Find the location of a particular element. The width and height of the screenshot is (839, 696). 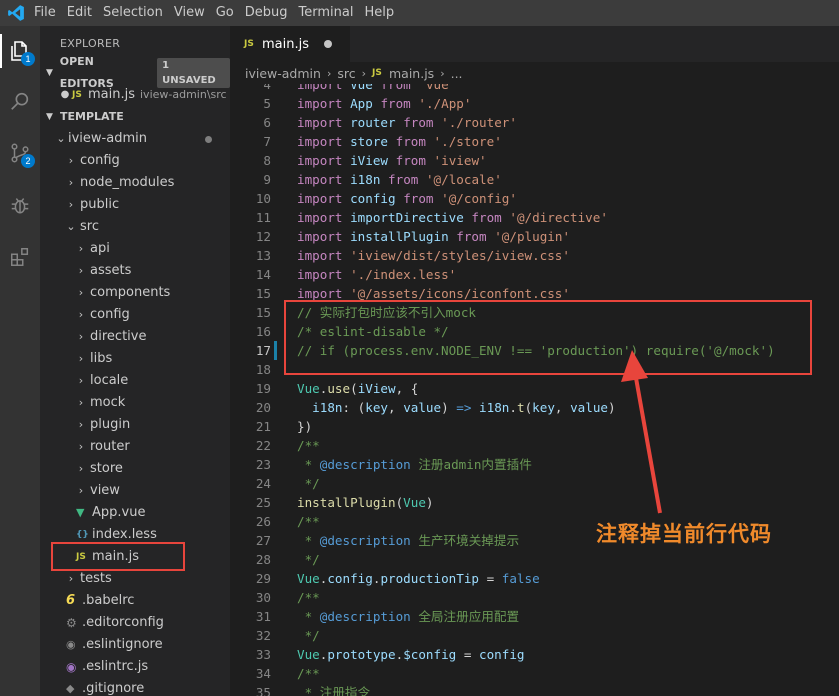

code-token: '@/locale' is located at coordinates (463, 179).